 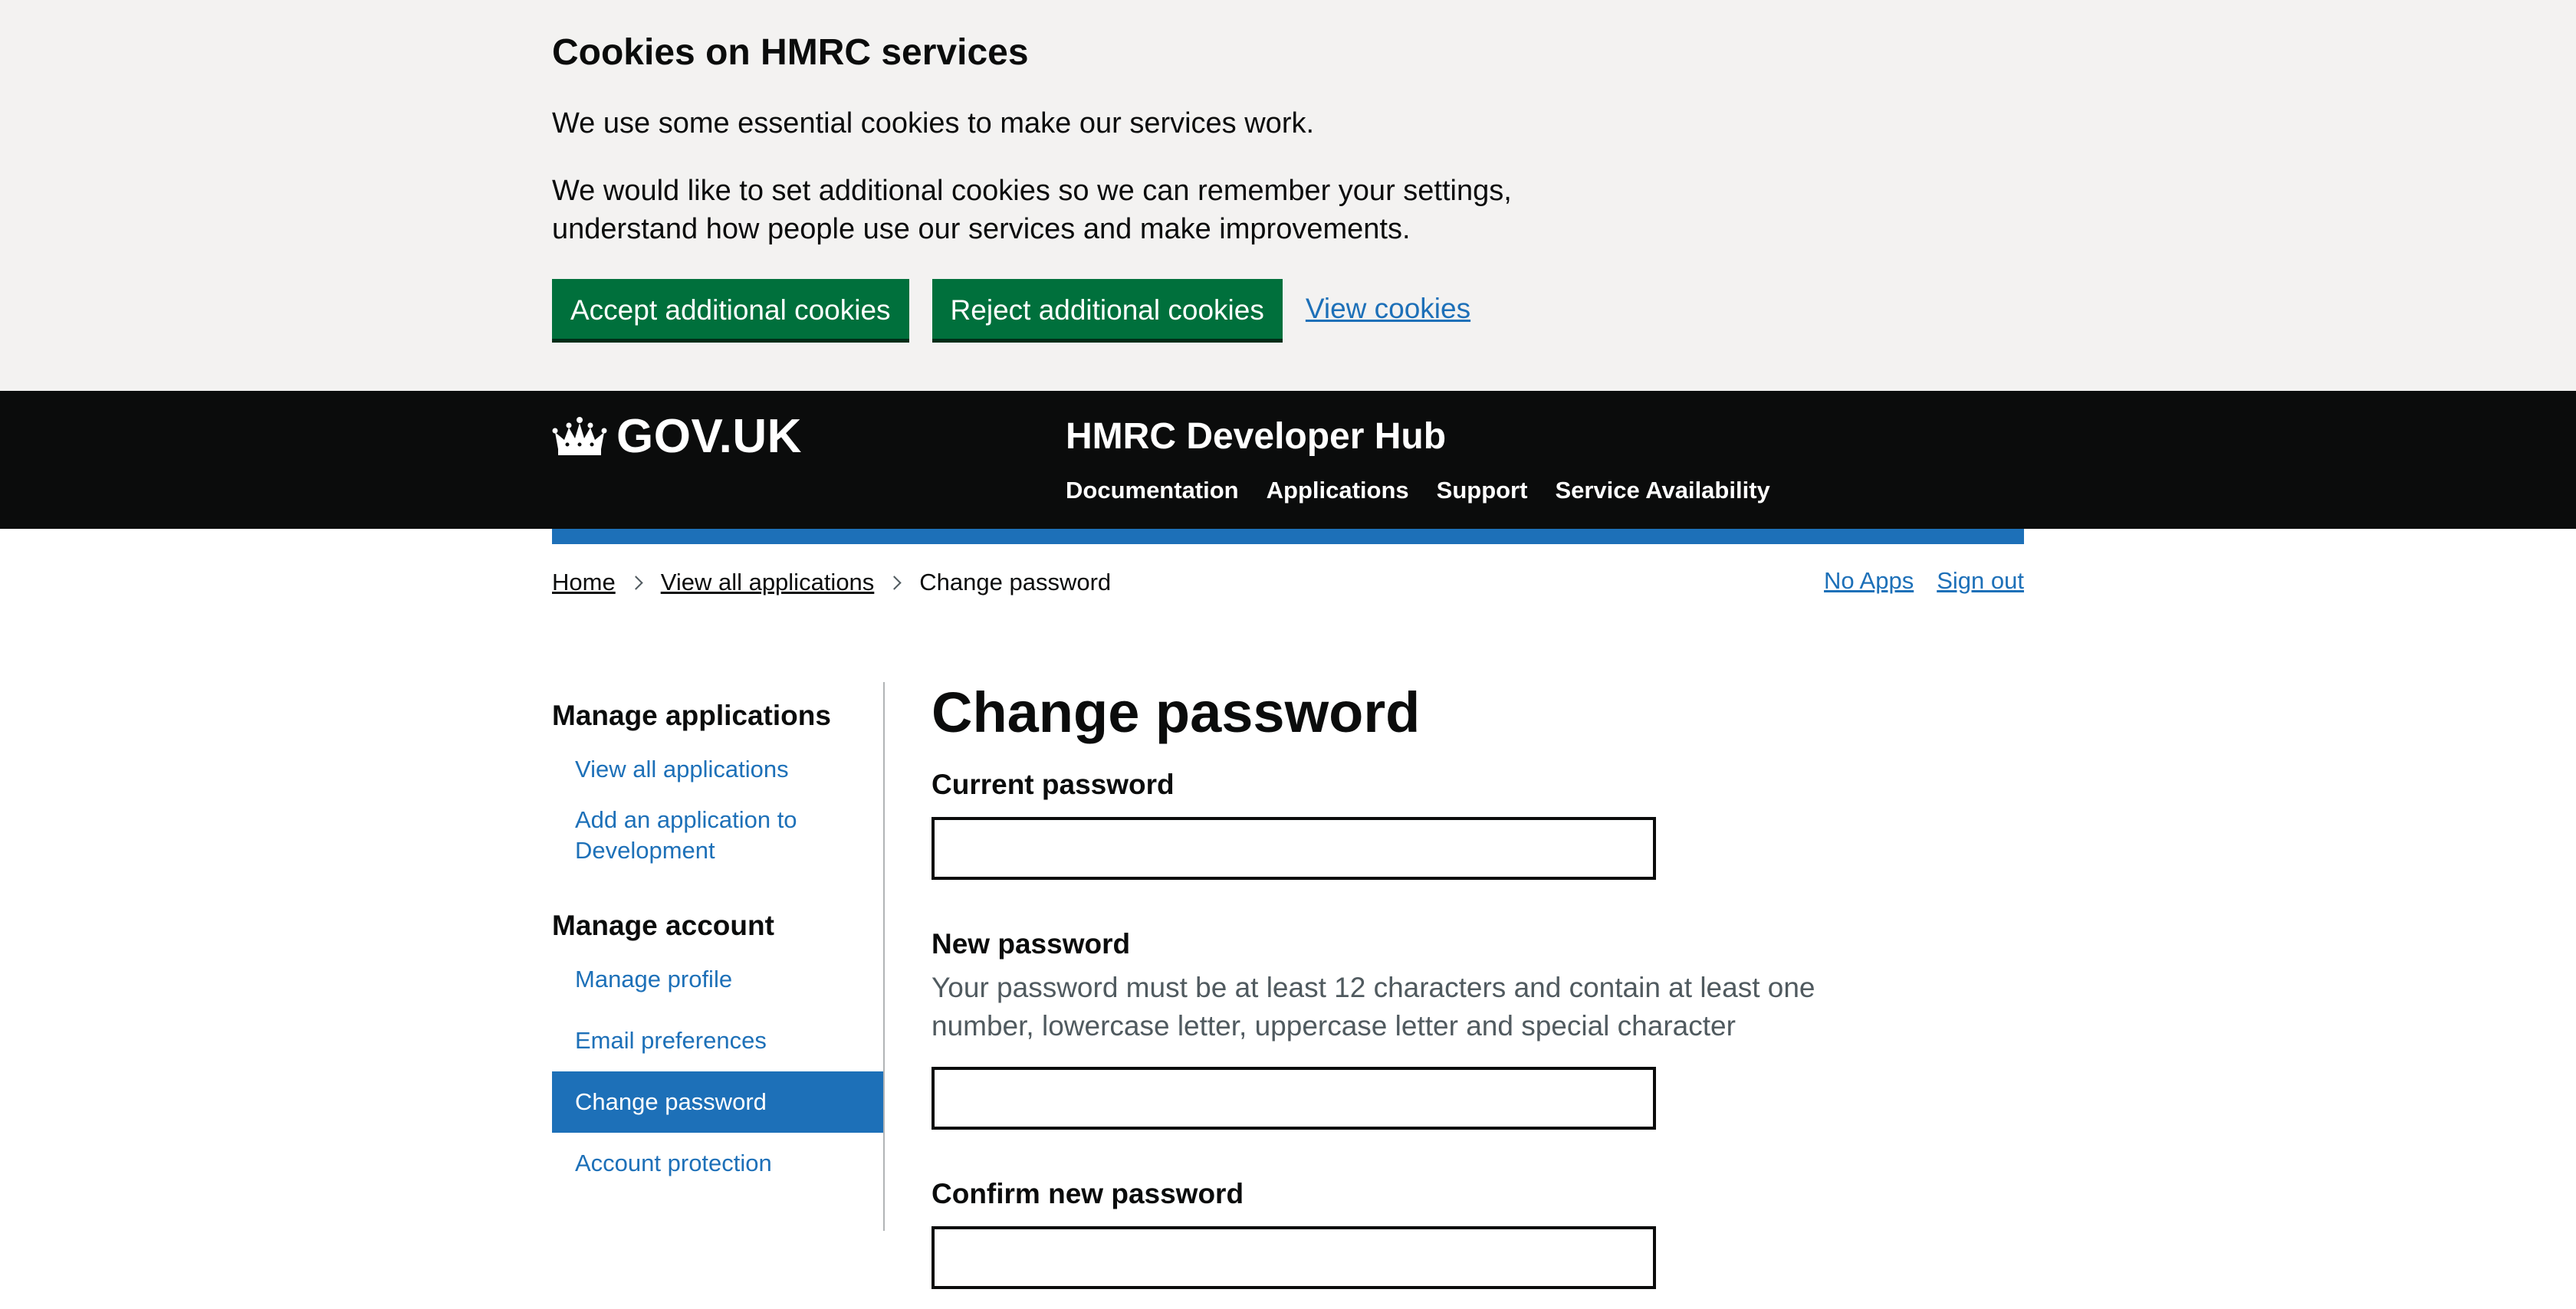 What do you see at coordinates (1053, 785) in the screenshot?
I see `current-password-label: Current password` at bounding box center [1053, 785].